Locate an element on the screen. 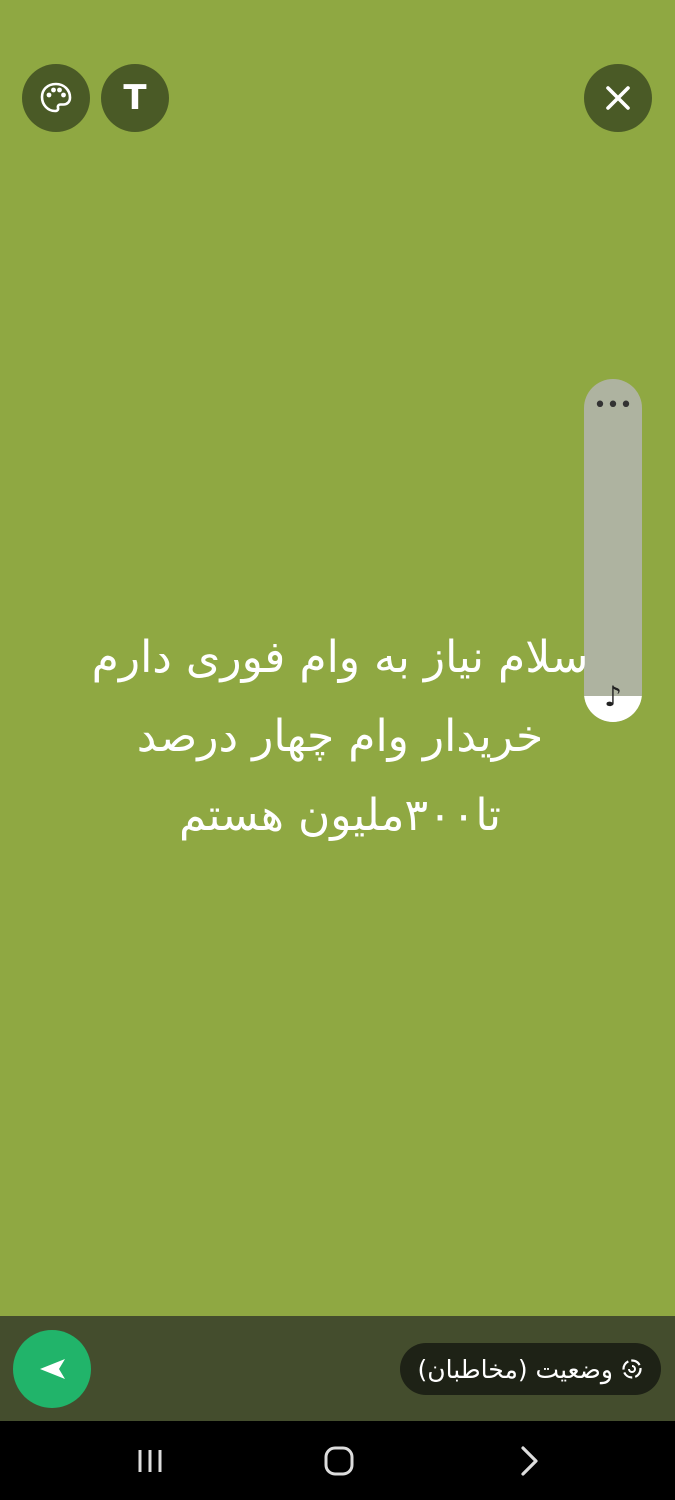 This screenshot has height=1500, width=675. close-button is located at coordinates (618, 98).